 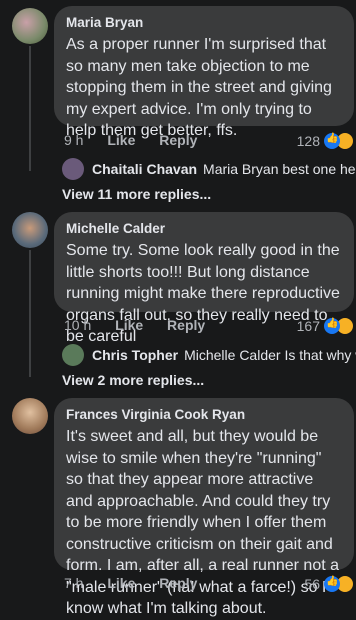 I want to click on reply-author: Chris Topher, so click(x=135, y=355).